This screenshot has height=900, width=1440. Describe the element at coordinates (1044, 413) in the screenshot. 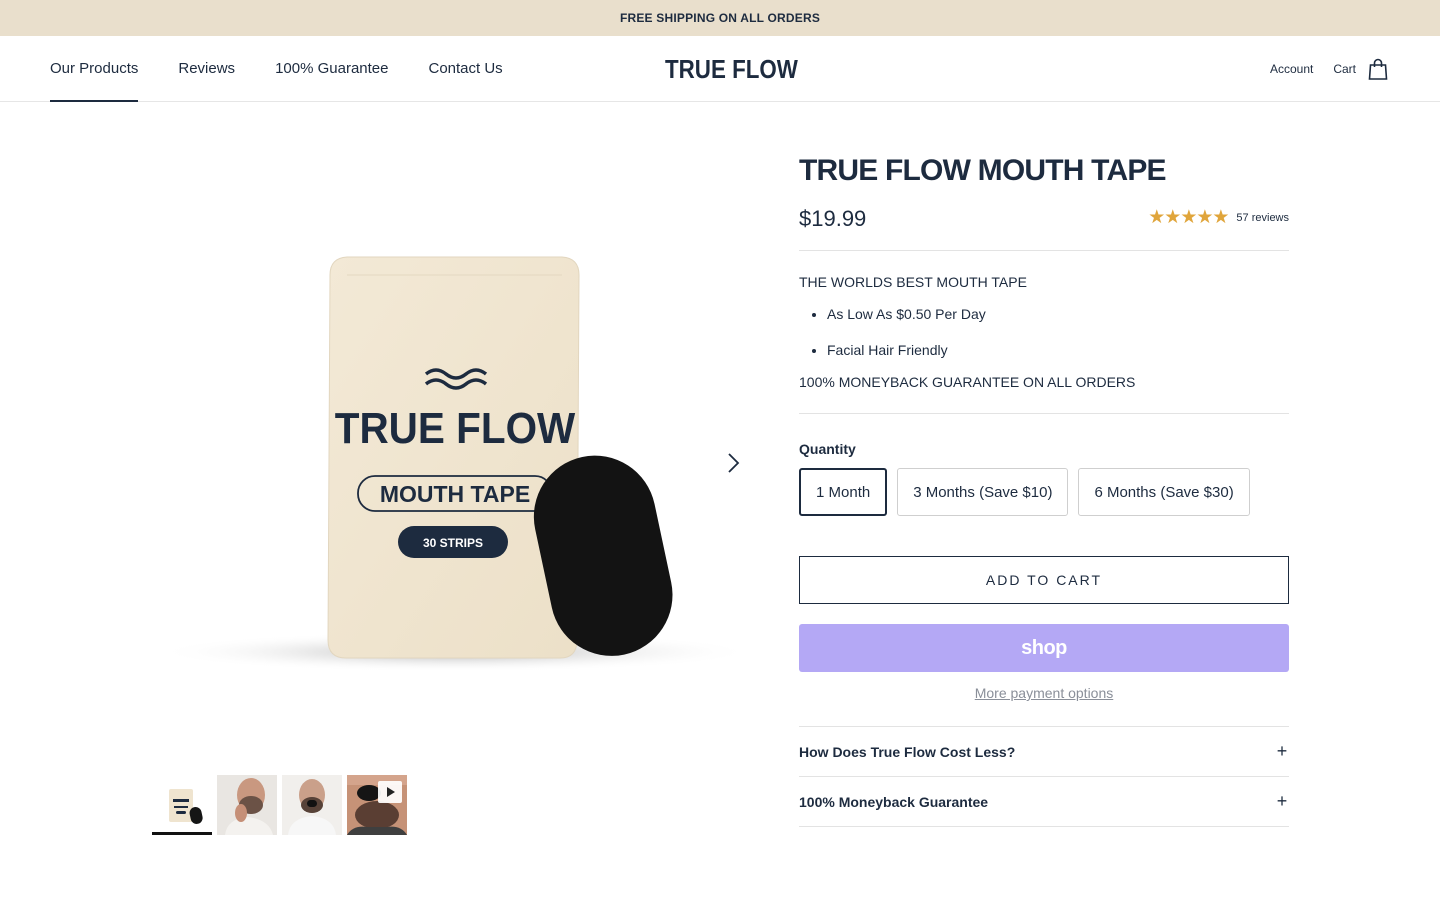

I see `divider` at that location.